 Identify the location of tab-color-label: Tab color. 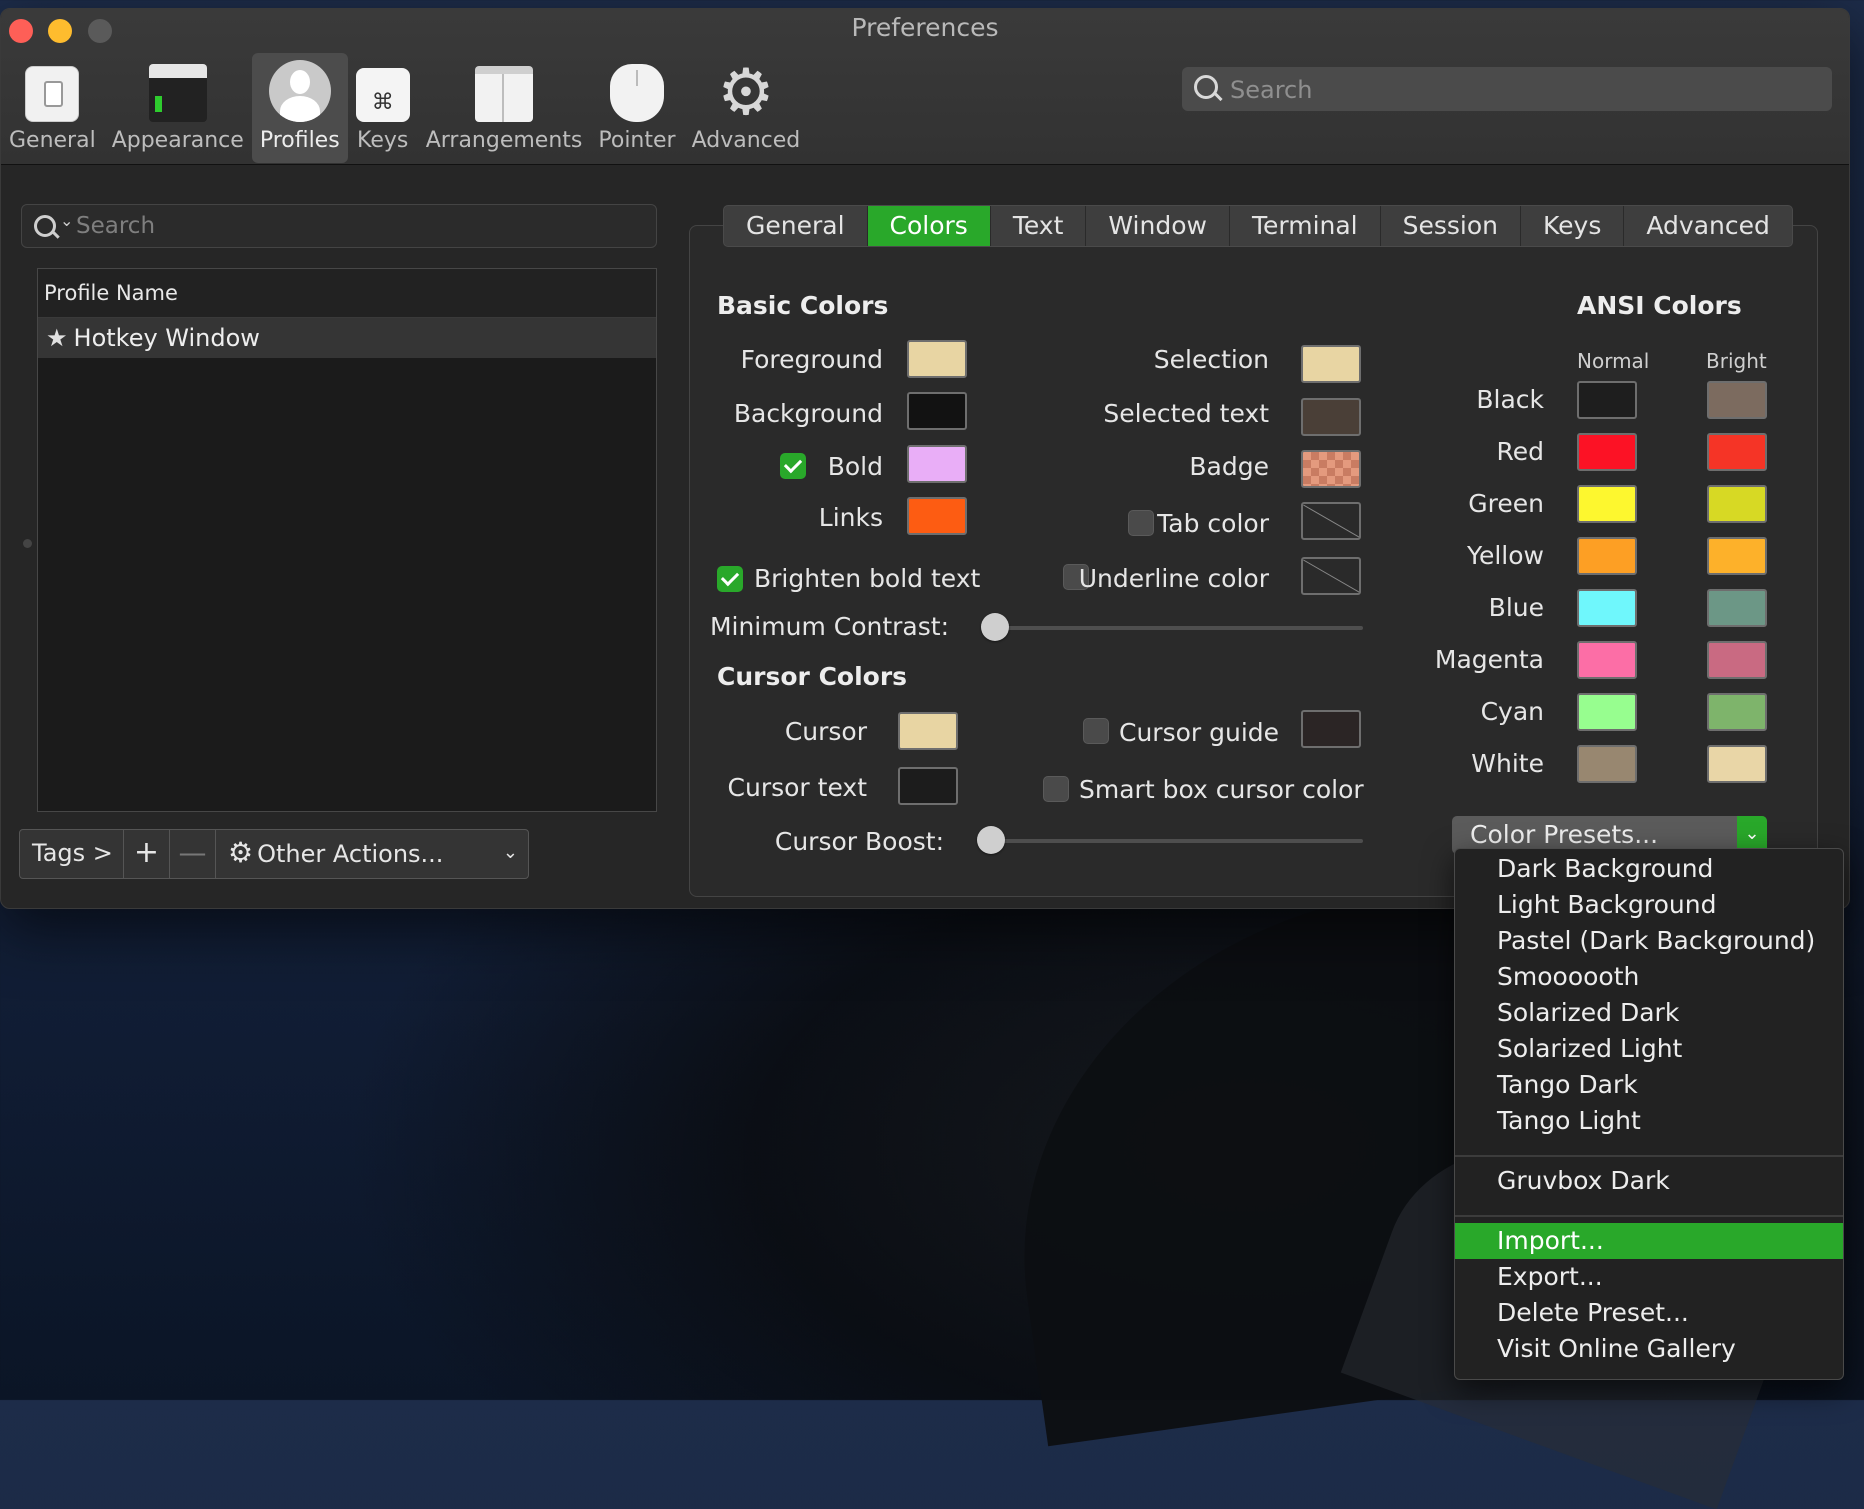
(1213, 523).